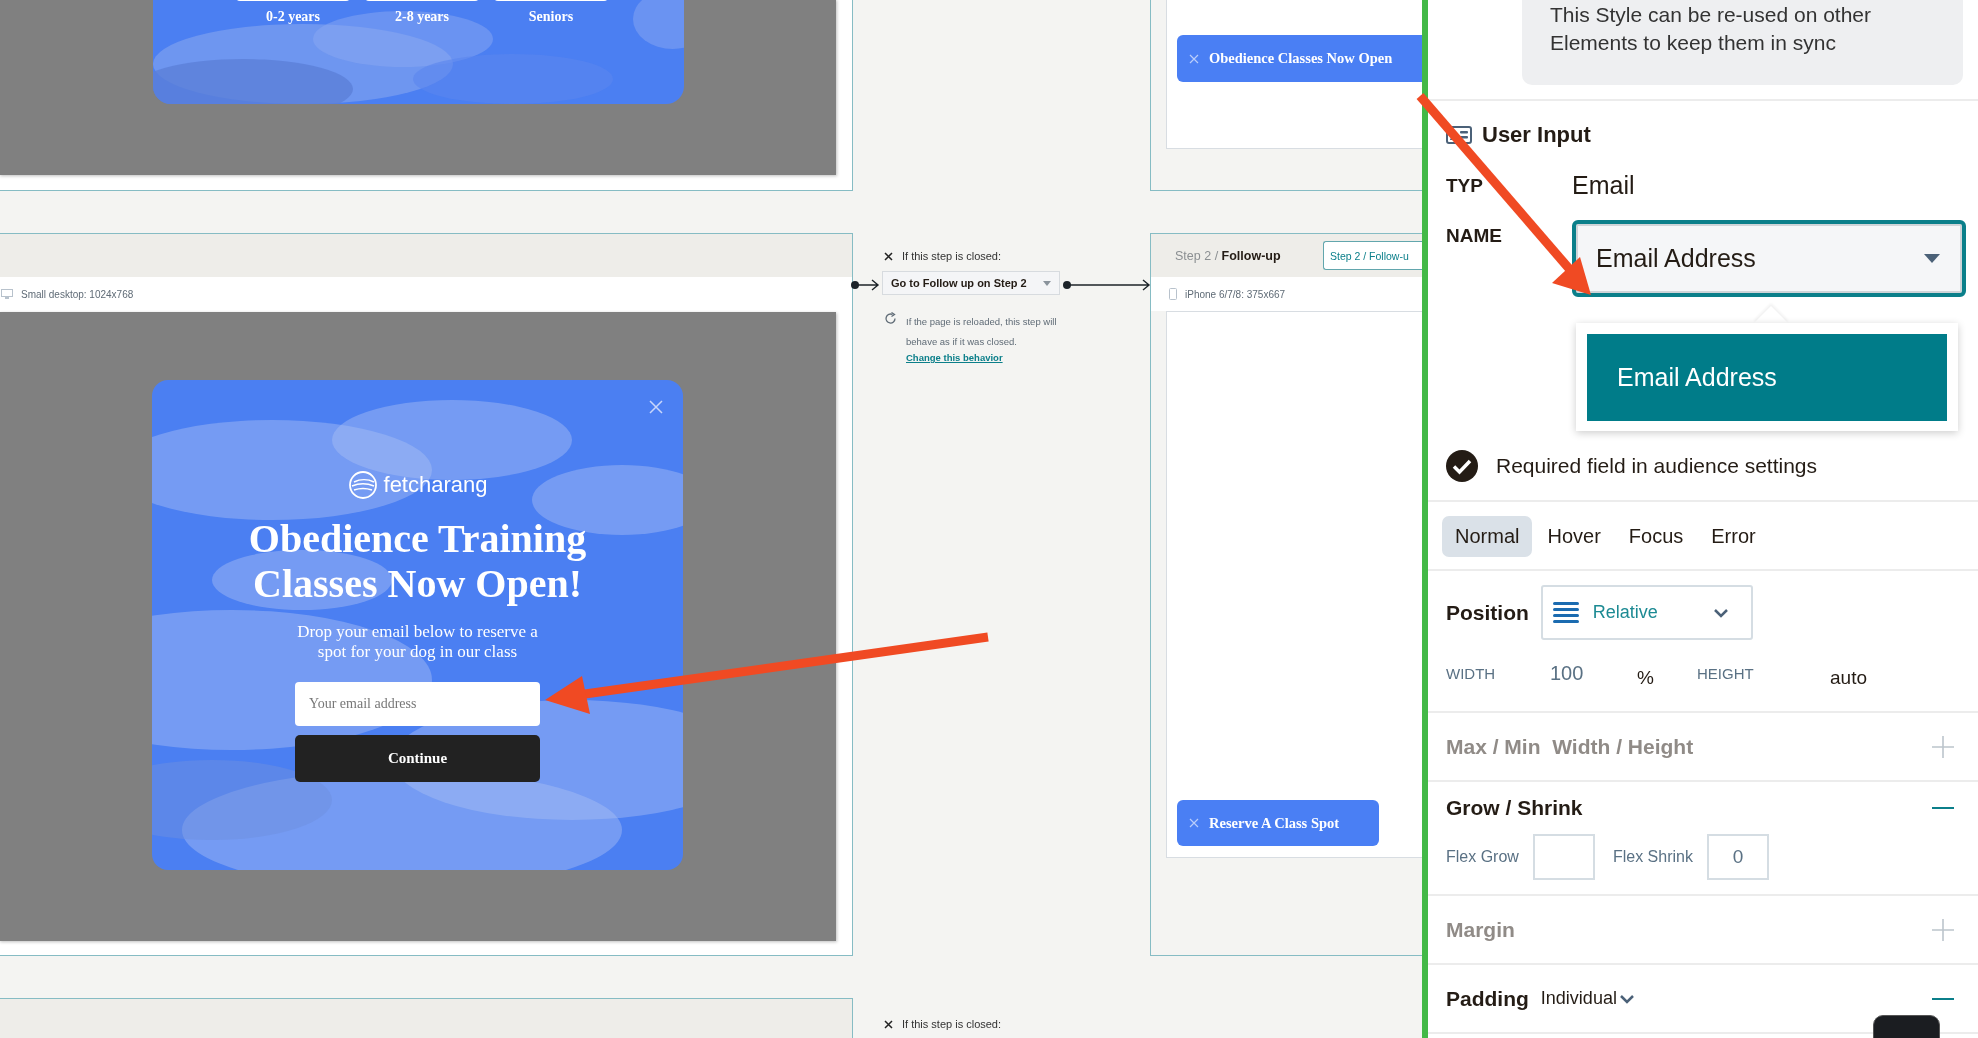  What do you see at coordinates (1471, 673) in the screenshot?
I see `width-label: WIDTH` at bounding box center [1471, 673].